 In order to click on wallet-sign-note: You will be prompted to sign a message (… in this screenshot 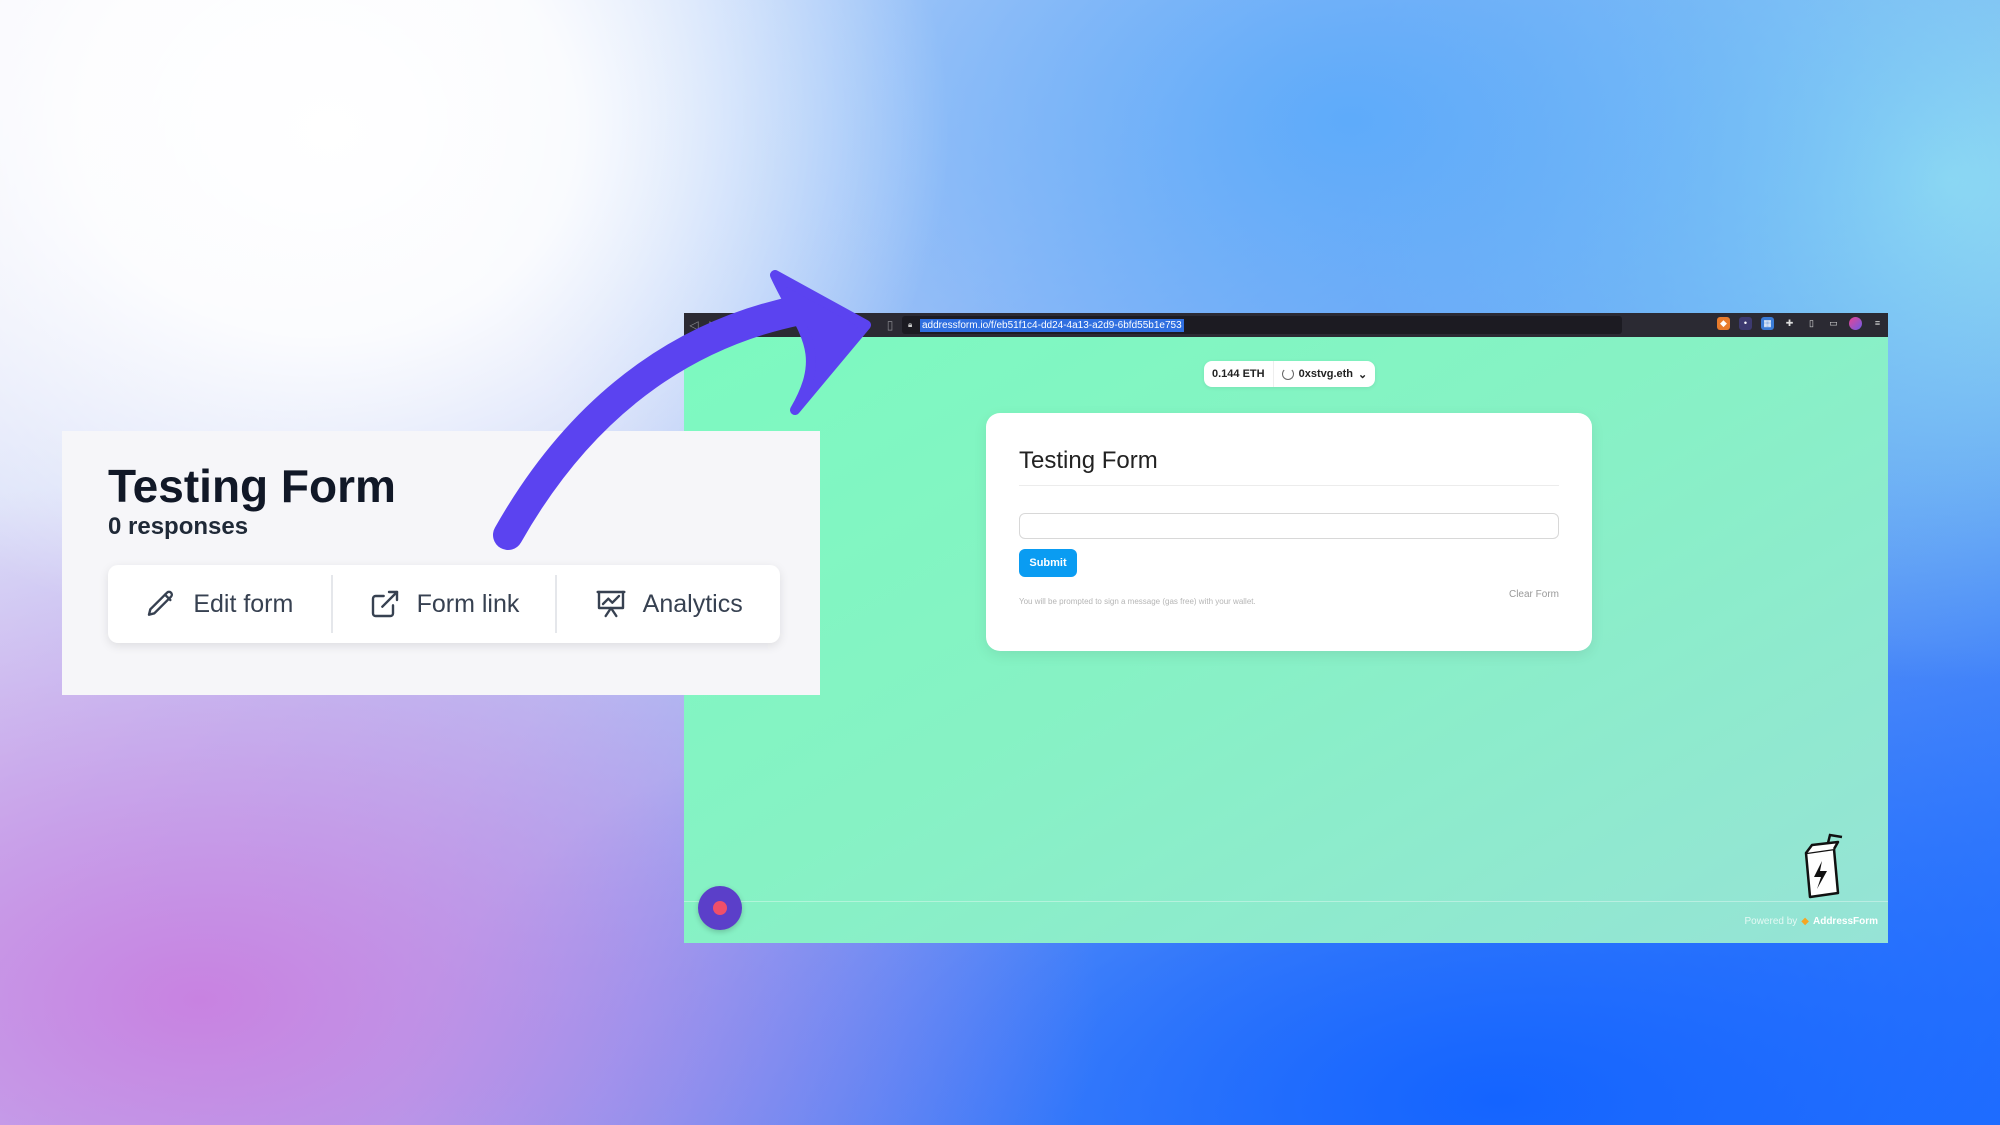, I will do `click(1137, 601)`.